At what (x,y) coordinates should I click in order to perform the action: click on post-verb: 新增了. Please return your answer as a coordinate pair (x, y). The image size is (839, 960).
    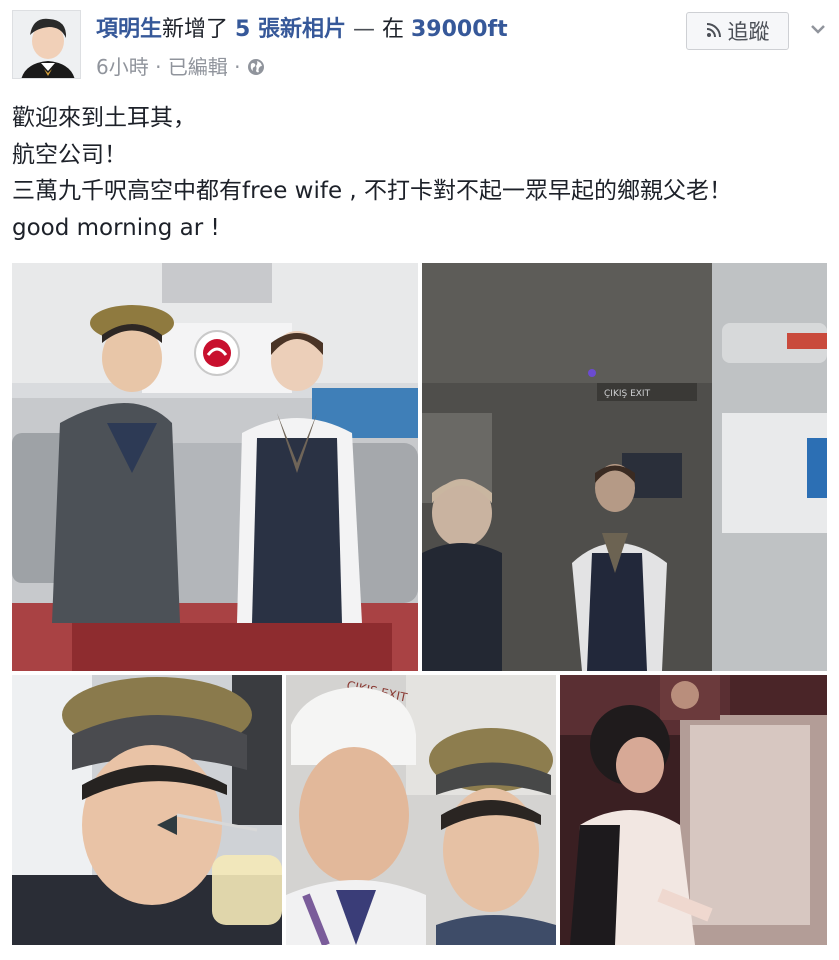
    Looking at the image, I should click on (195, 29).